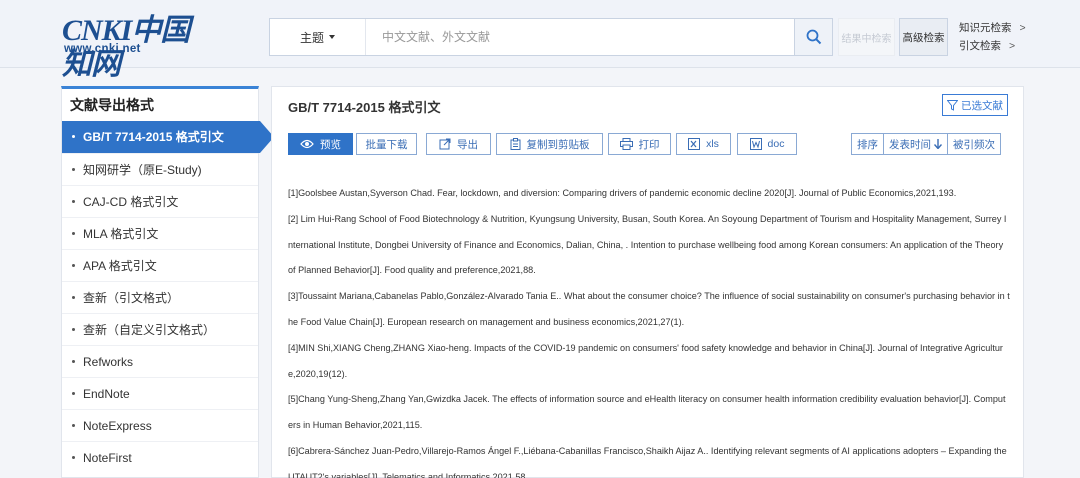  I want to click on header-side-links: 知识元检索 > 引文检索 >, so click(992, 37).